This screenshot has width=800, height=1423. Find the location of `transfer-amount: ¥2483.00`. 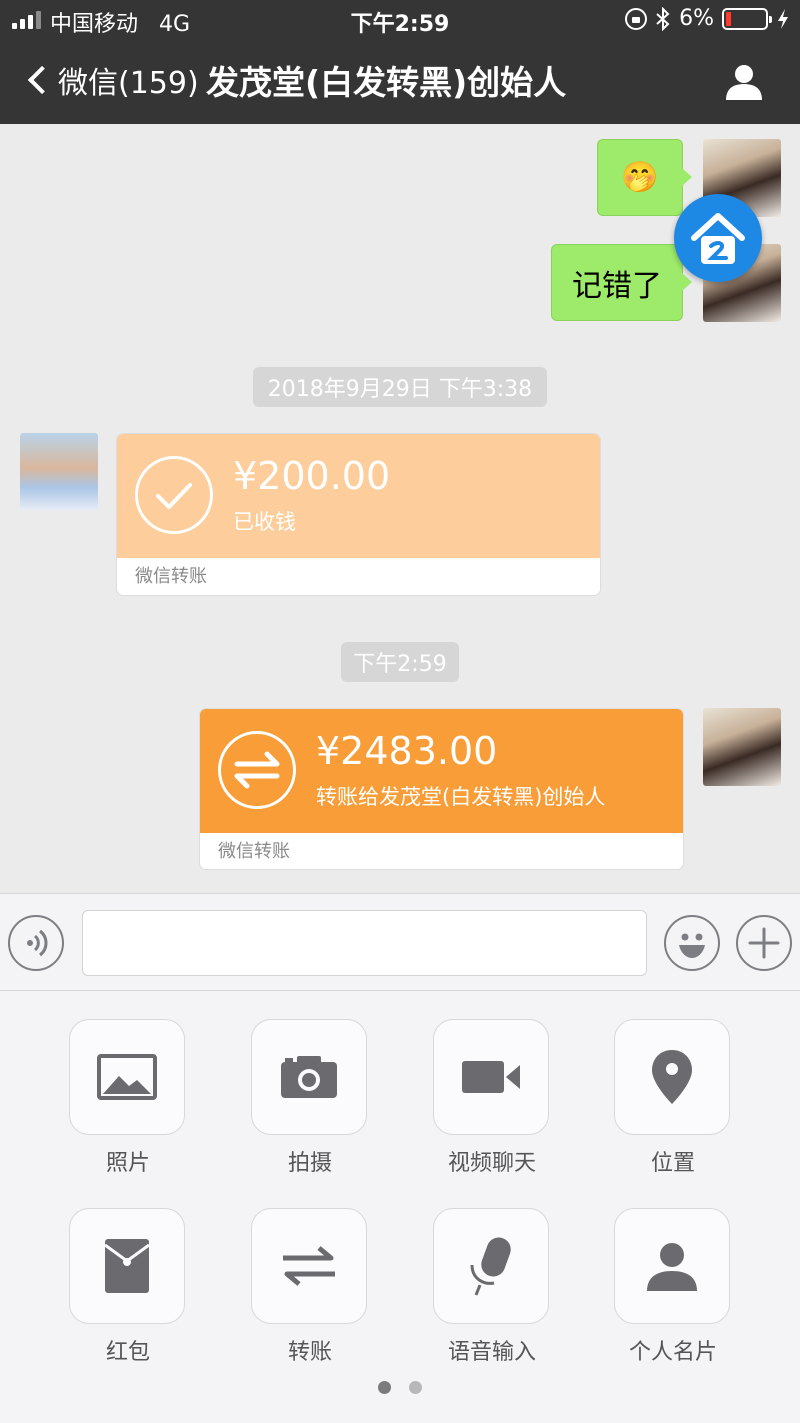

transfer-amount: ¥2483.00 is located at coordinates (407, 751).